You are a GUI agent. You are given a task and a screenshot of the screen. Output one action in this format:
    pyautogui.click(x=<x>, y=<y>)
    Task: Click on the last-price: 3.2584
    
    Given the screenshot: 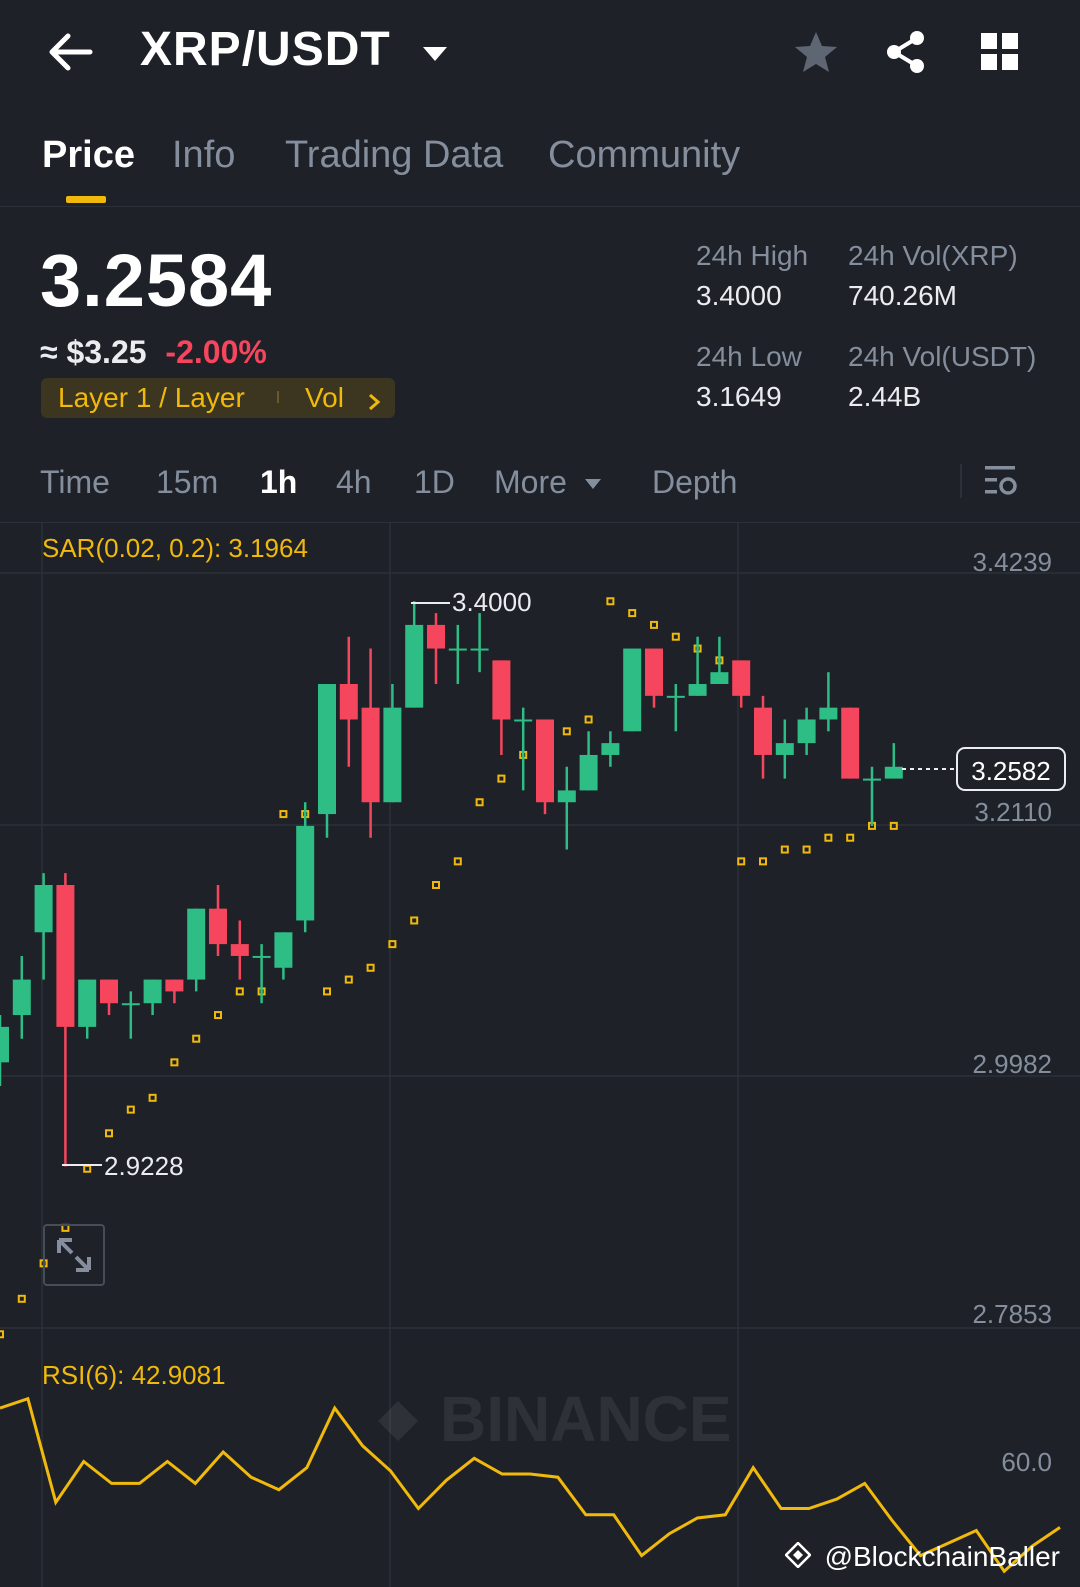 What is the action you would take?
    pyautogui.click(x=156, y=280)
    